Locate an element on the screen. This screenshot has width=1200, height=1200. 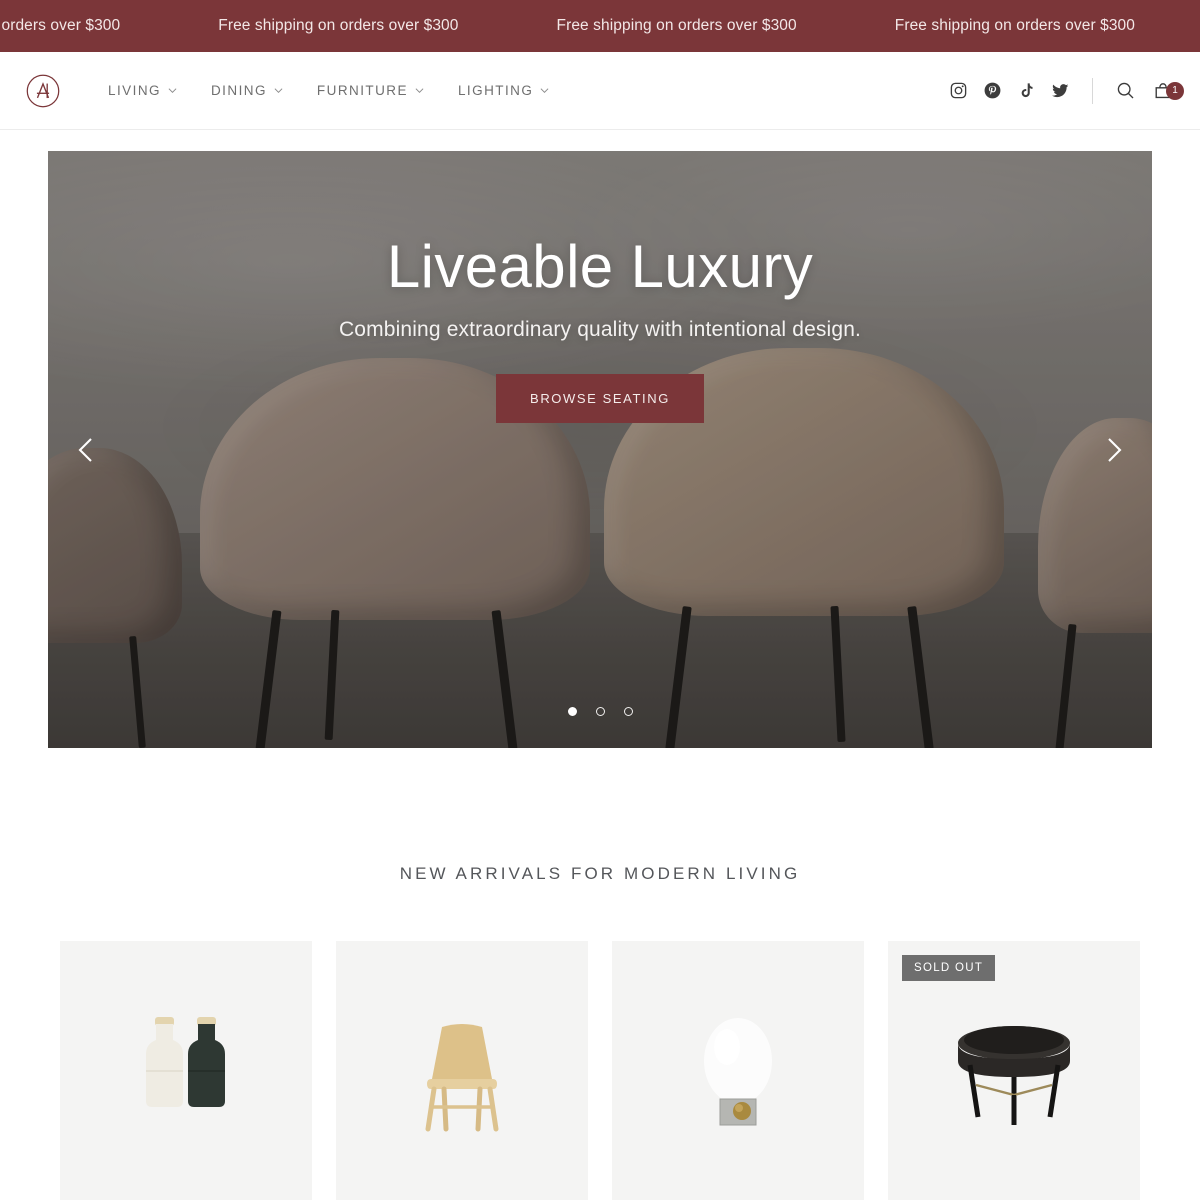
carousel-prev-button is located at coordinates (87, 450).